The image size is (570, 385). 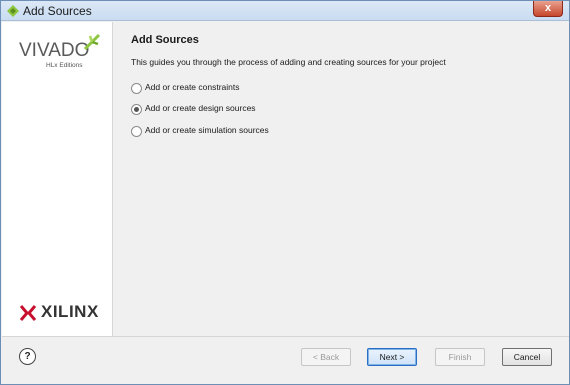 I want to click on finish-button: Finish, so click(x=460, y=357).